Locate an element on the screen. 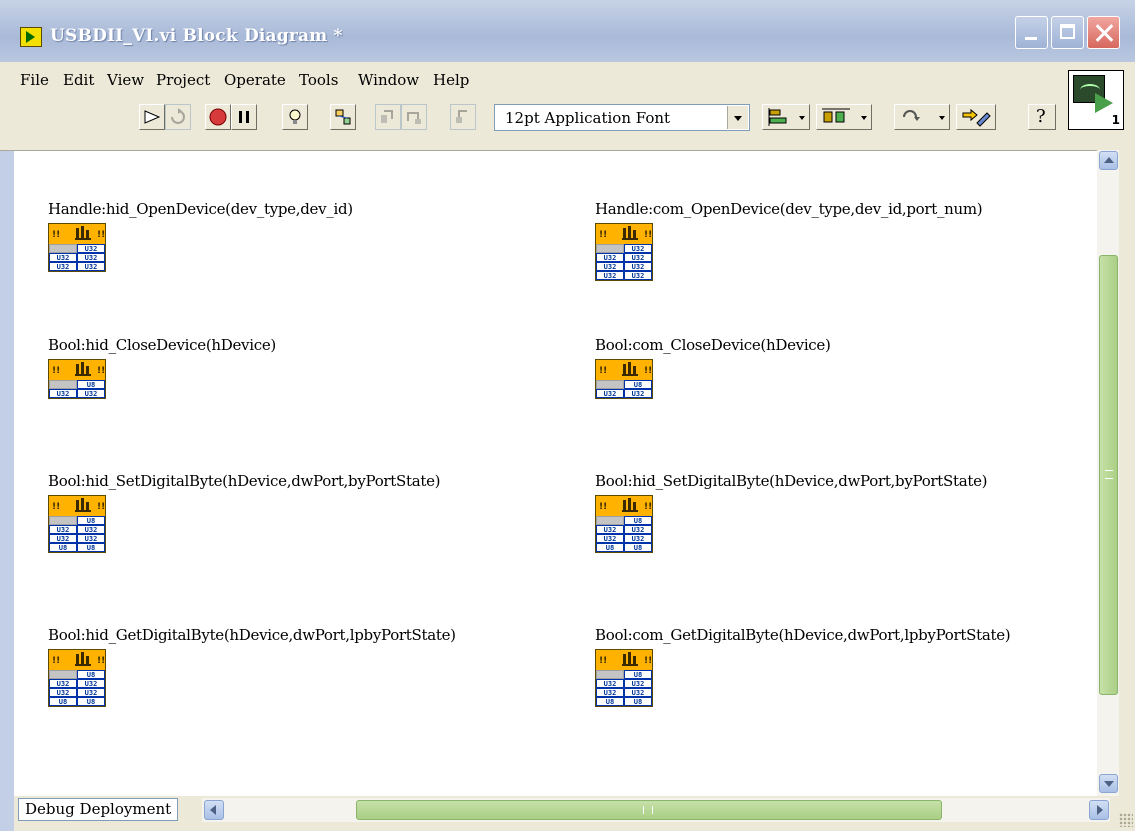 The height and width of the screenshot is (831, 1135). step-out-icon is located at coordinates (463, 117).